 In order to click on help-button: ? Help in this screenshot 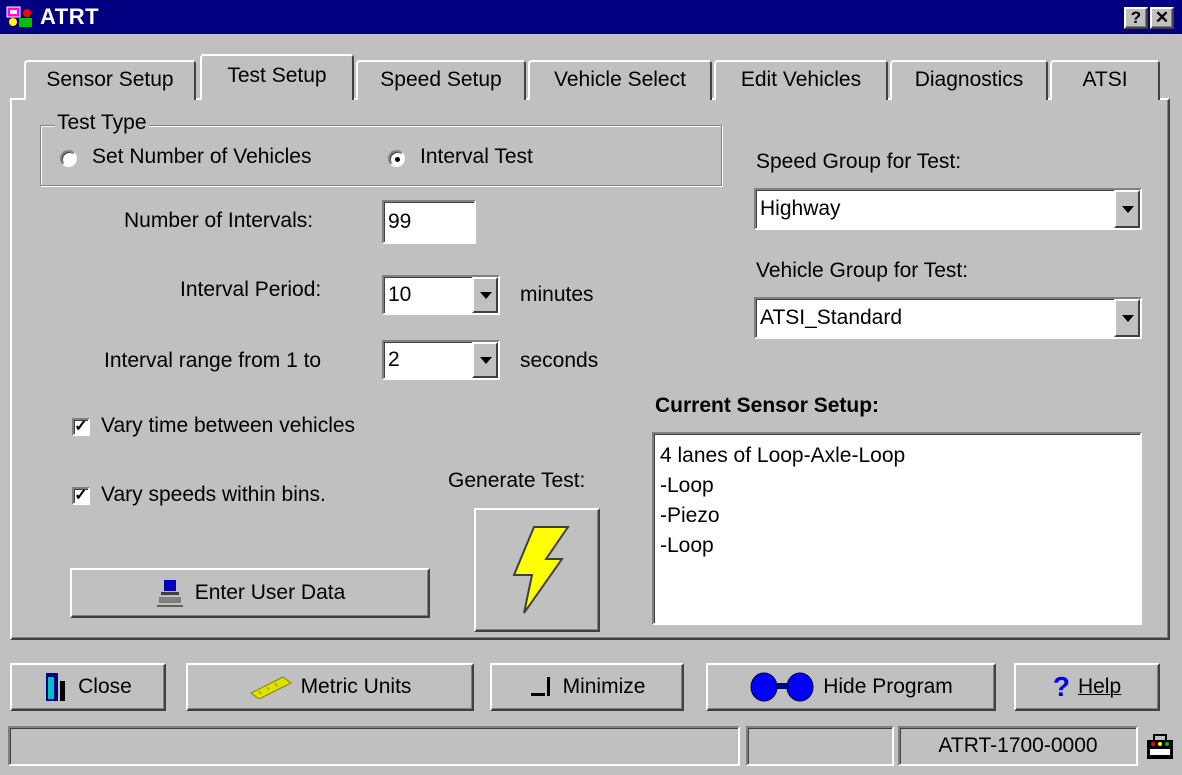, I will do `click(1087, 687)`.